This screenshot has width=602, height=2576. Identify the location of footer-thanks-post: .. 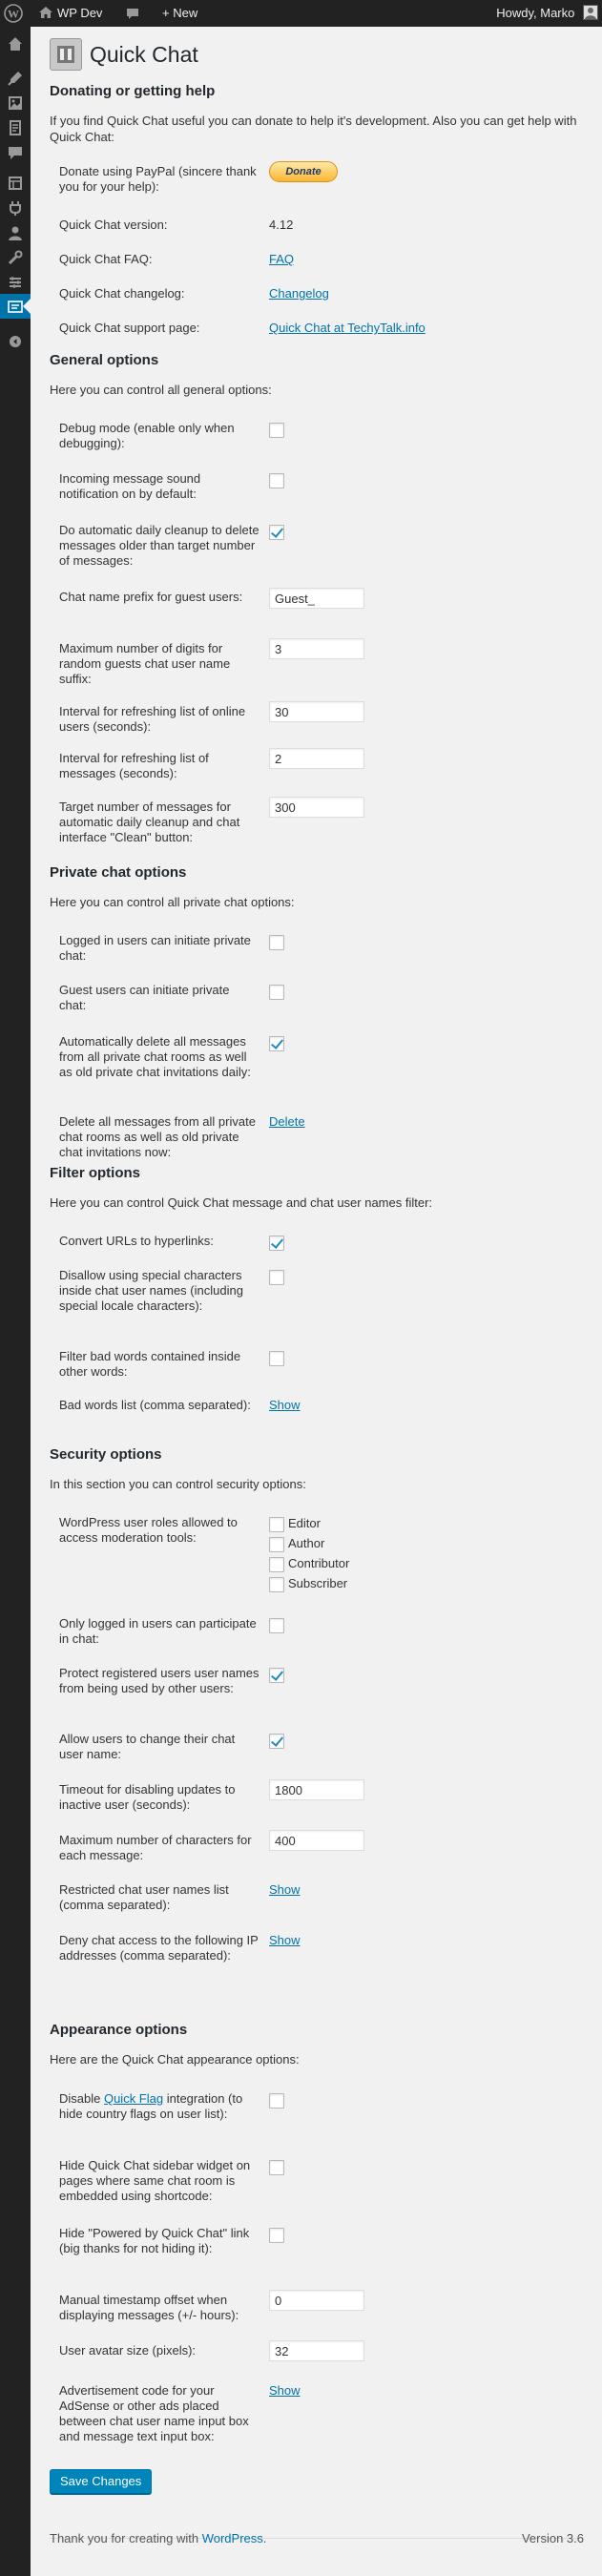
(264, 2538).